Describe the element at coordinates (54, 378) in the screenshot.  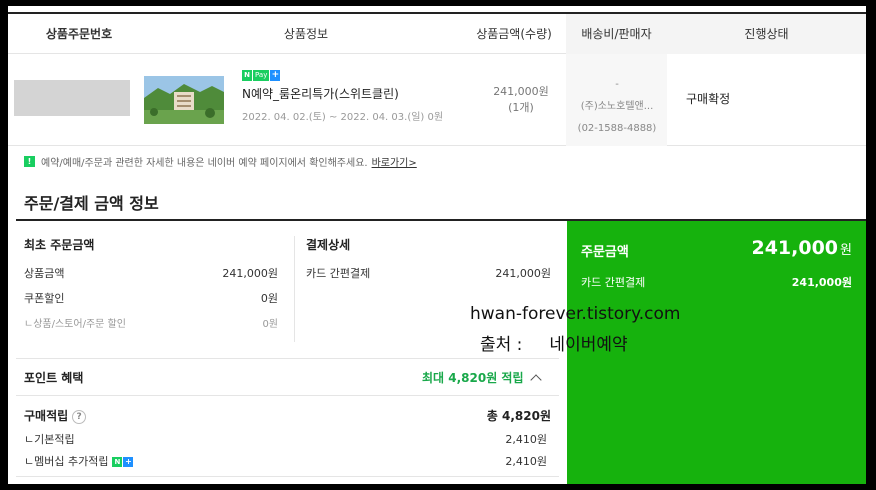
I see `points-title: 포인트 혜택` at that location.